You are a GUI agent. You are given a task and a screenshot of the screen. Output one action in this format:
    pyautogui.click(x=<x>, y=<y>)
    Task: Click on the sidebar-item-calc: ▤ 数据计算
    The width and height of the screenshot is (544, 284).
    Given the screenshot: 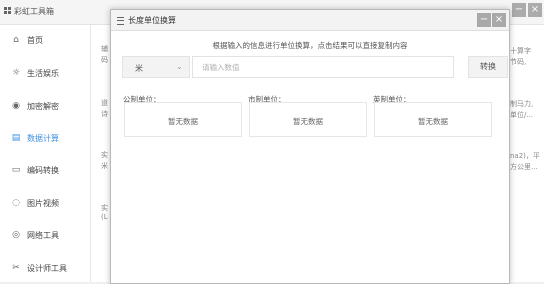 What is the action you would take?
    pyautogui.click(x=45, y=140)
    